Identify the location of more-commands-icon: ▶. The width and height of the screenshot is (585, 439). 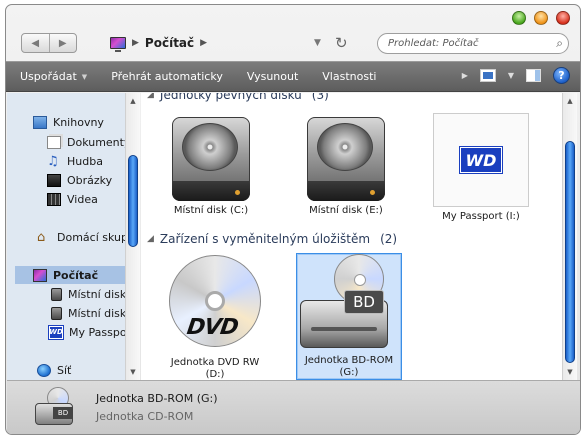
(465, 75).